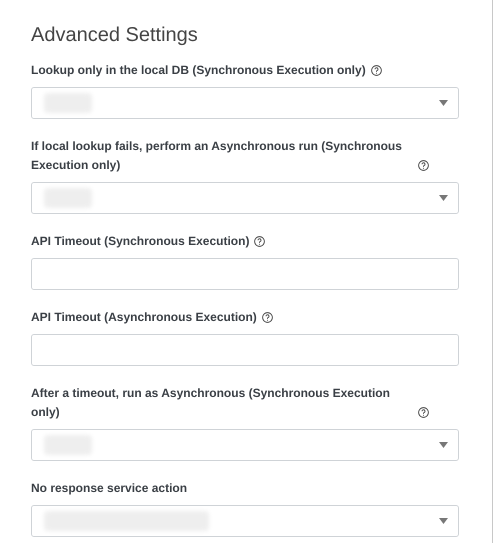  I want to click on field-label: No response service action, so click(109, 488).